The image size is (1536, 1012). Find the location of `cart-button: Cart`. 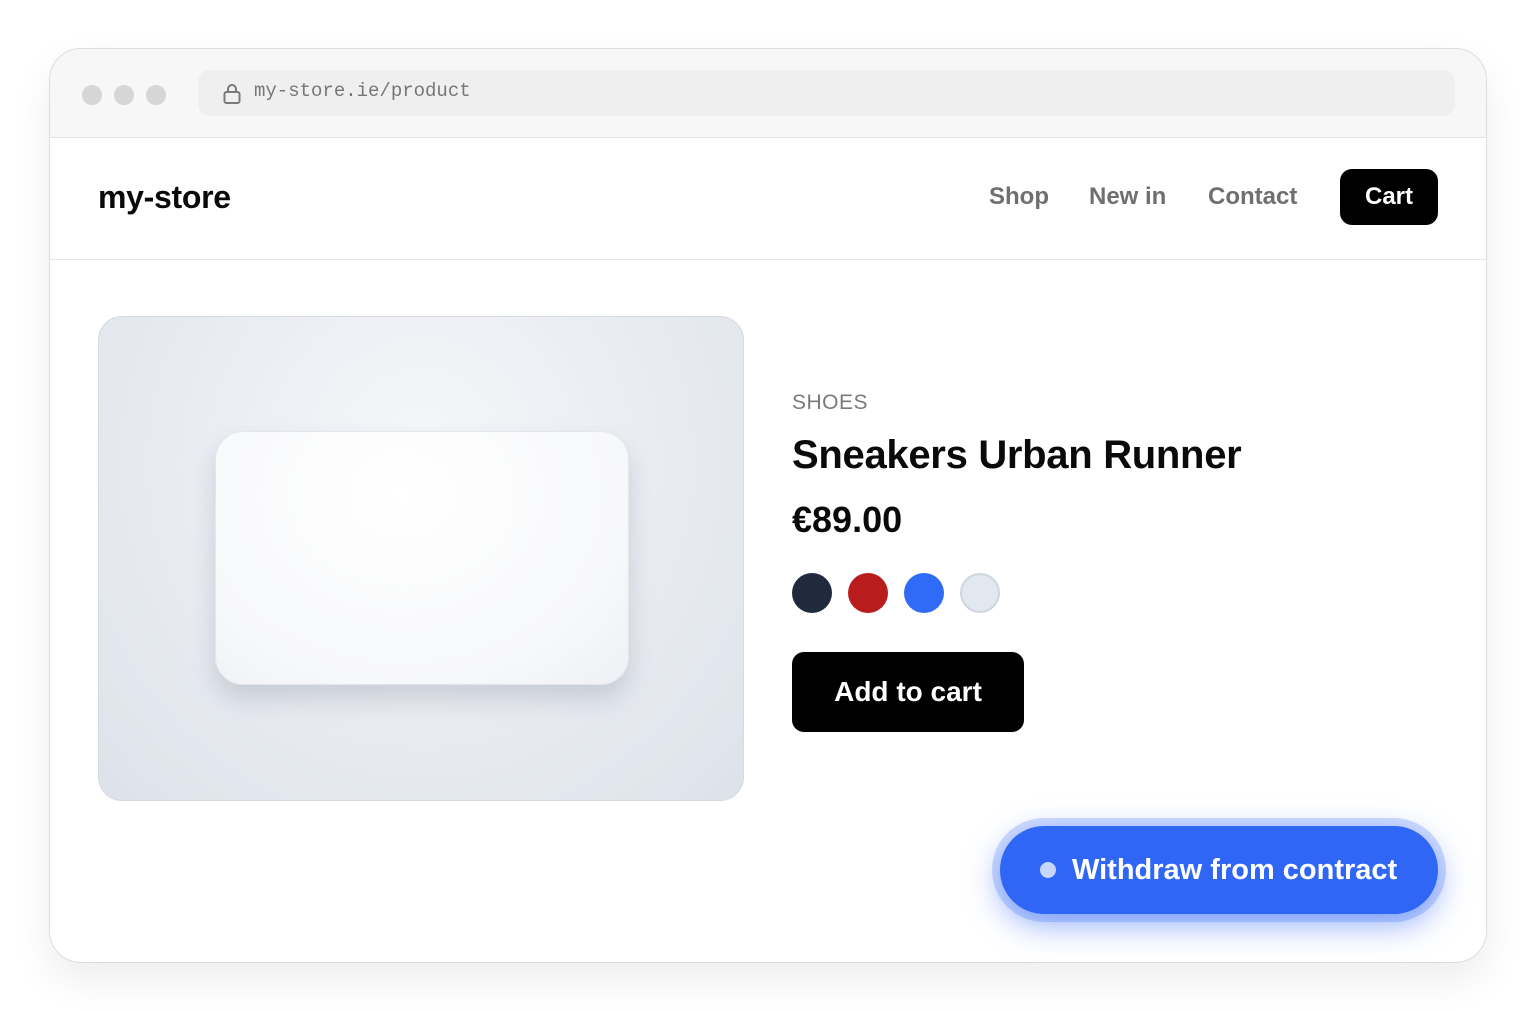

cart-button: Cart is located at coordinates (1389, 197).